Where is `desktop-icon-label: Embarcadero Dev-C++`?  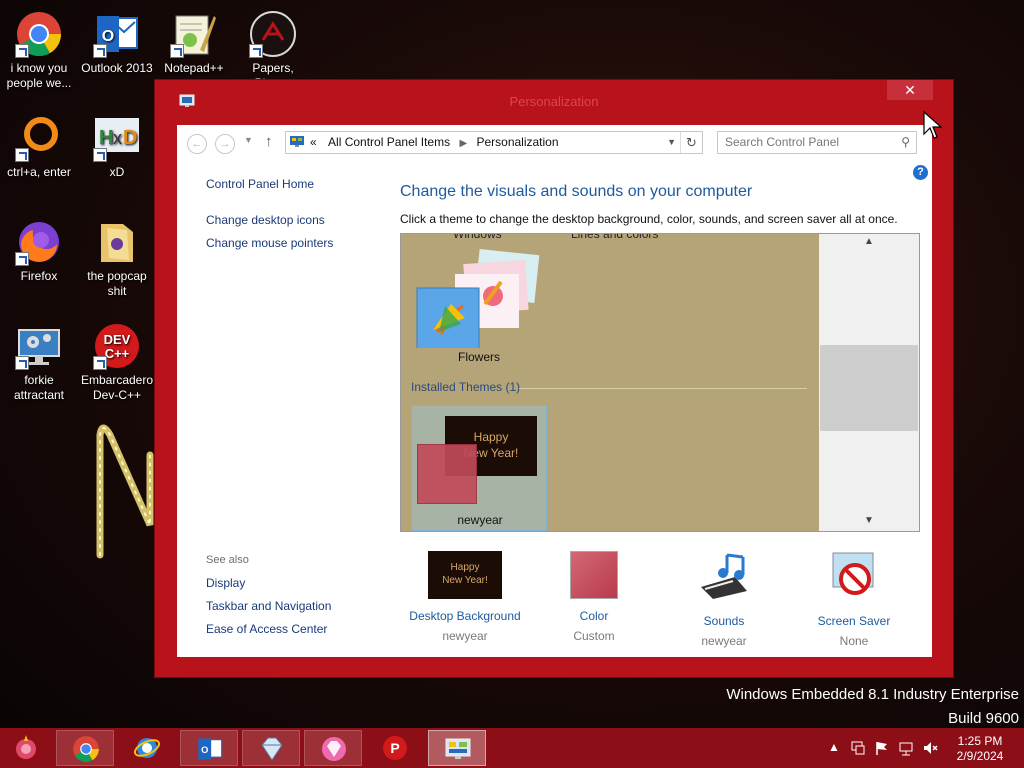 desktop-icon-label: Embarcadero Dev-C++ is located at coordinates (117, 387).